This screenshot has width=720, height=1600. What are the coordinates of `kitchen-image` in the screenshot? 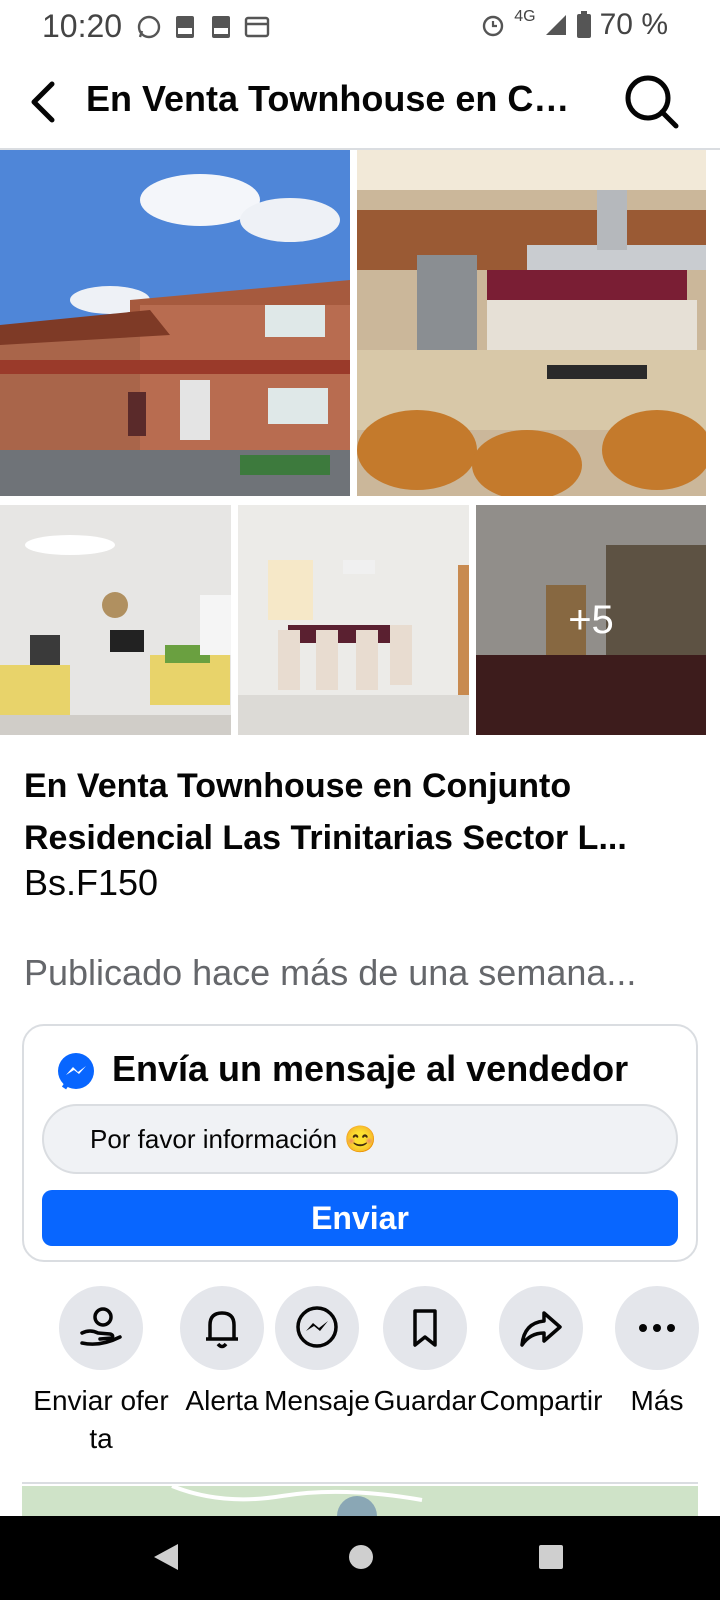 It's located at (531, 323).